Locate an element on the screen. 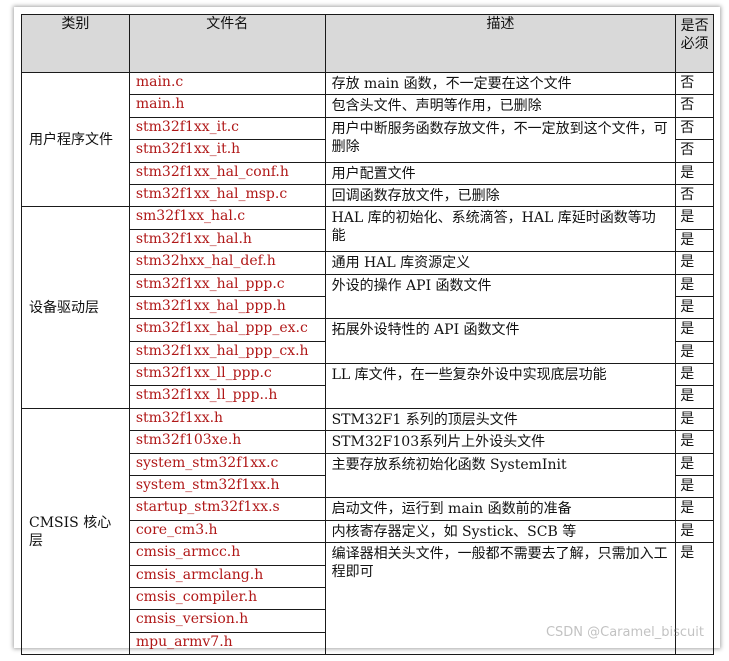  description-cell: STM32F103系列片上外设头文件 is located at coordinates (500, 442).